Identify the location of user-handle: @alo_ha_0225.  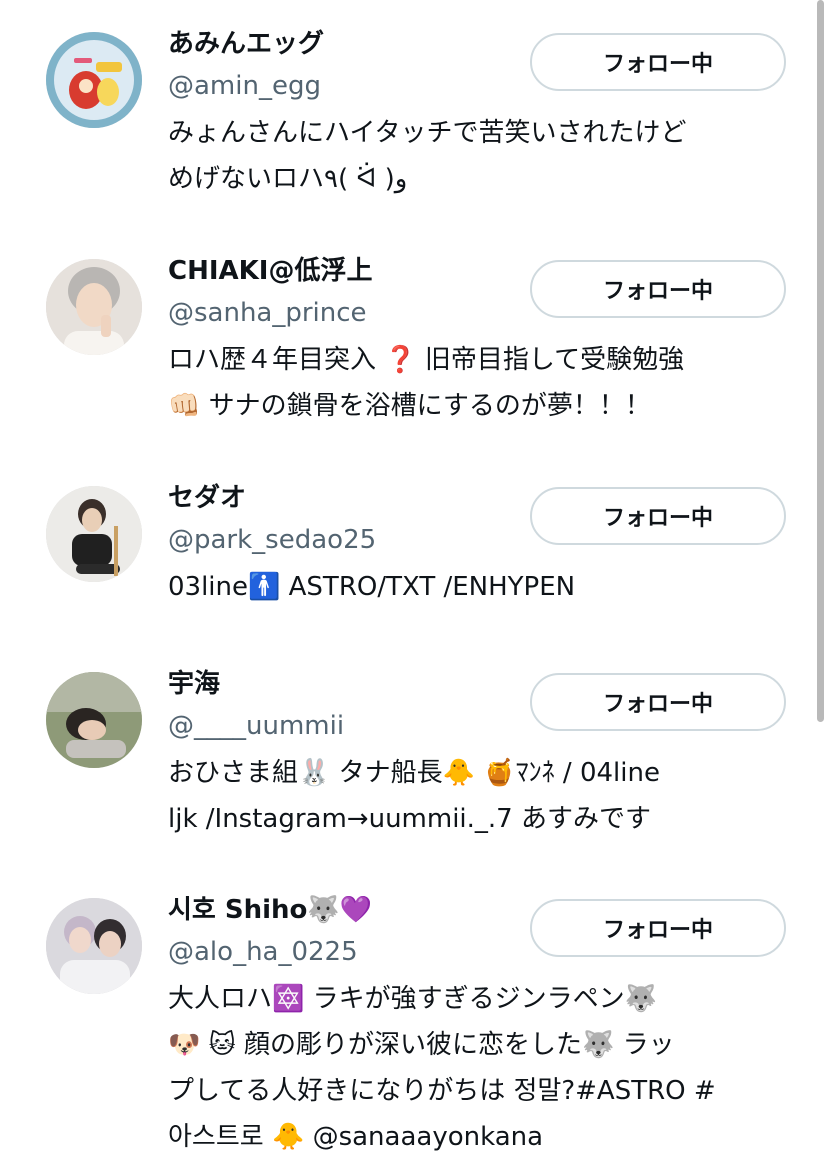
(263, 952).